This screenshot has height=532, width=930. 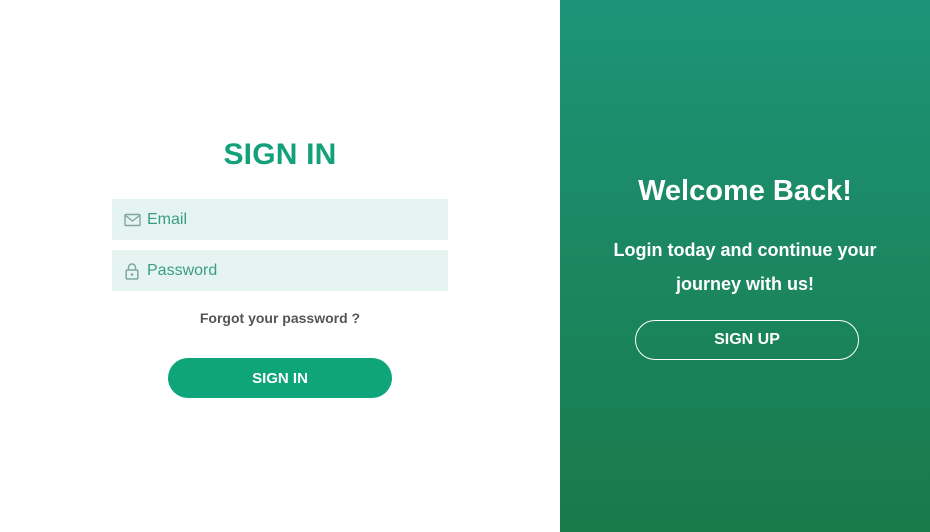 I want to click on email-field, so click(x=280, y=219).